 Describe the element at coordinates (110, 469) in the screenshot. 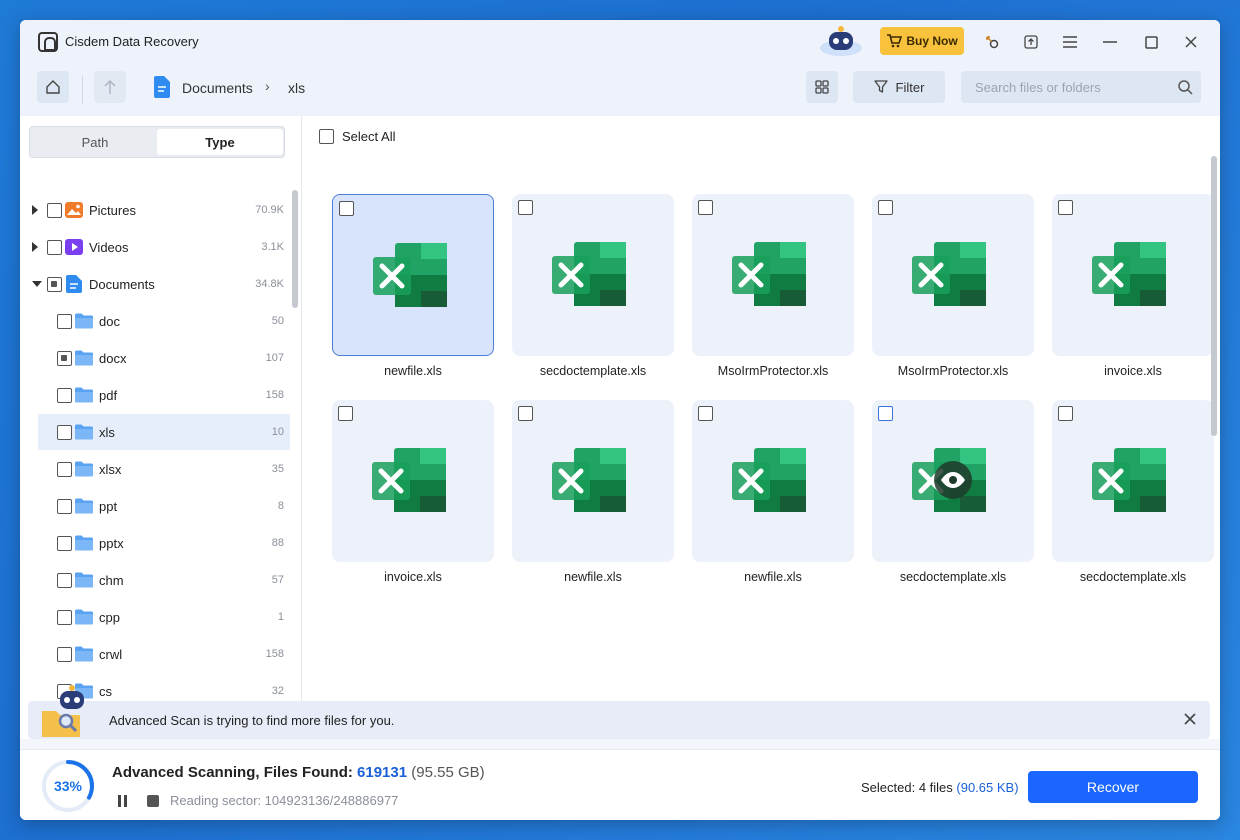

I see `folder-label: xlsx` at that location.